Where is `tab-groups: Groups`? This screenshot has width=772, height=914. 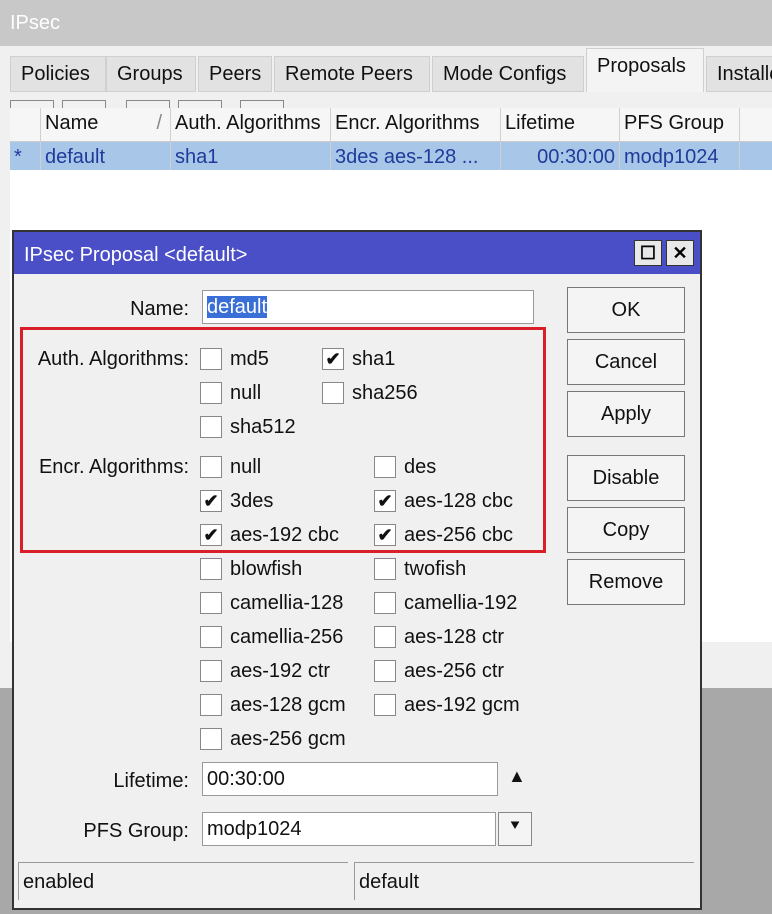
tab-groups: Groups is located at coordinates (151, 74).